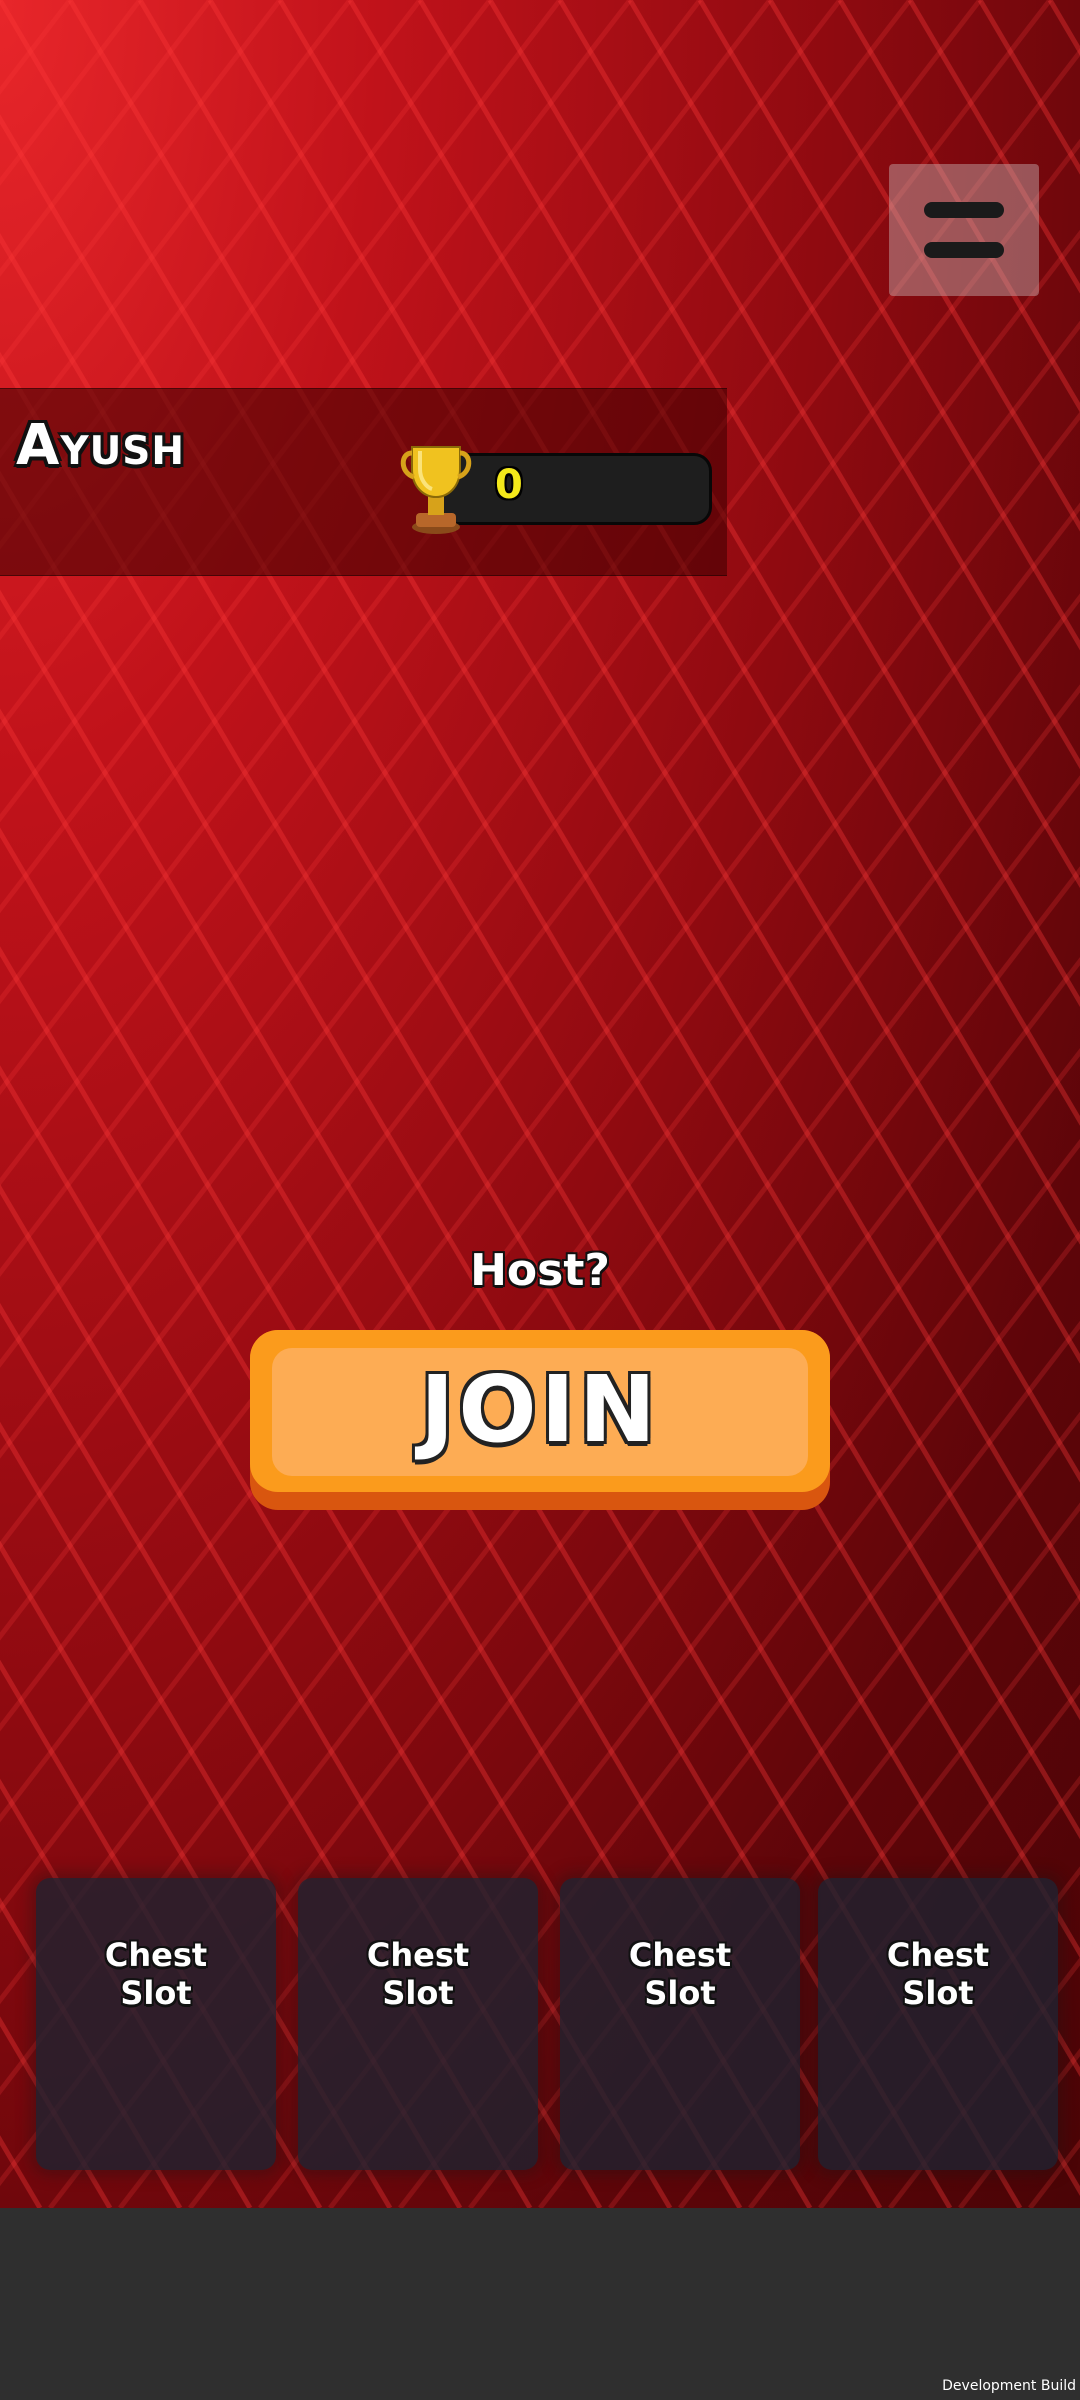 The height and width of the screenshot is (2400, 1080). What do you see at coordinates (540, 1270) in the screenshot?
I see `host-label: Host?` at bounding box center [540, 1270].